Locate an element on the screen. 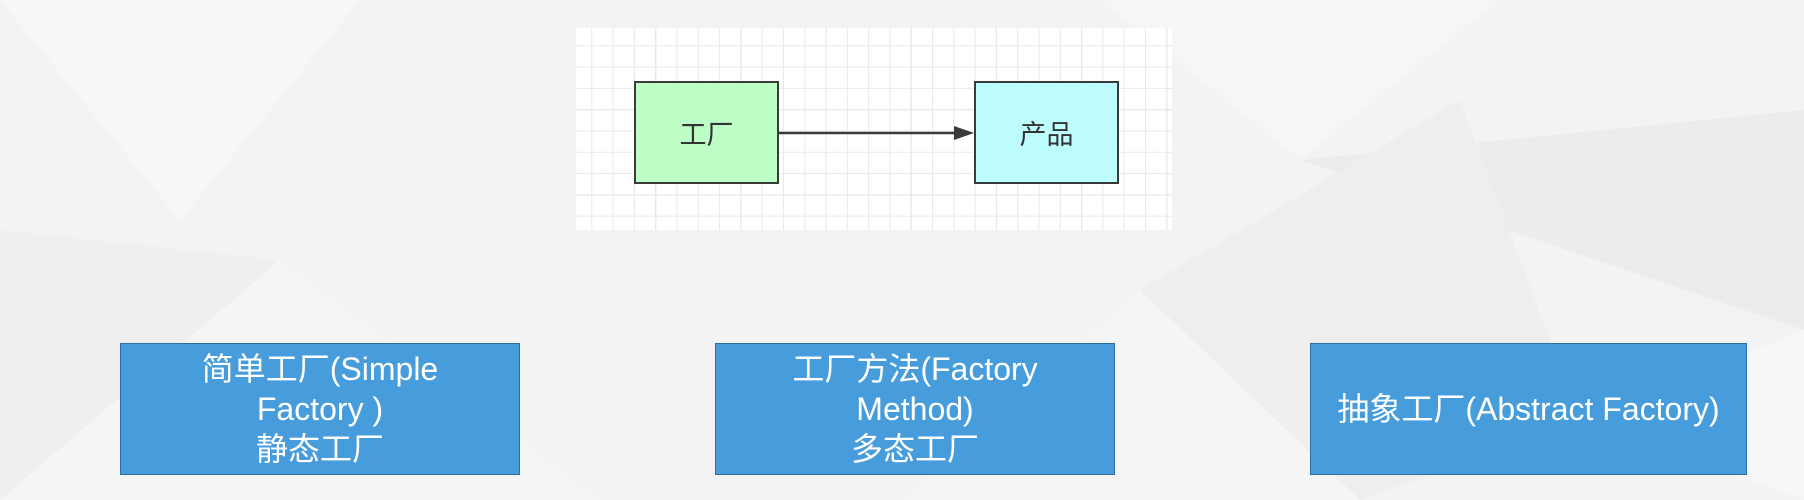 The height and width of the screenshot is (500, 1804). factory-node-label: 工厂 is located at coordinates (706, 135).